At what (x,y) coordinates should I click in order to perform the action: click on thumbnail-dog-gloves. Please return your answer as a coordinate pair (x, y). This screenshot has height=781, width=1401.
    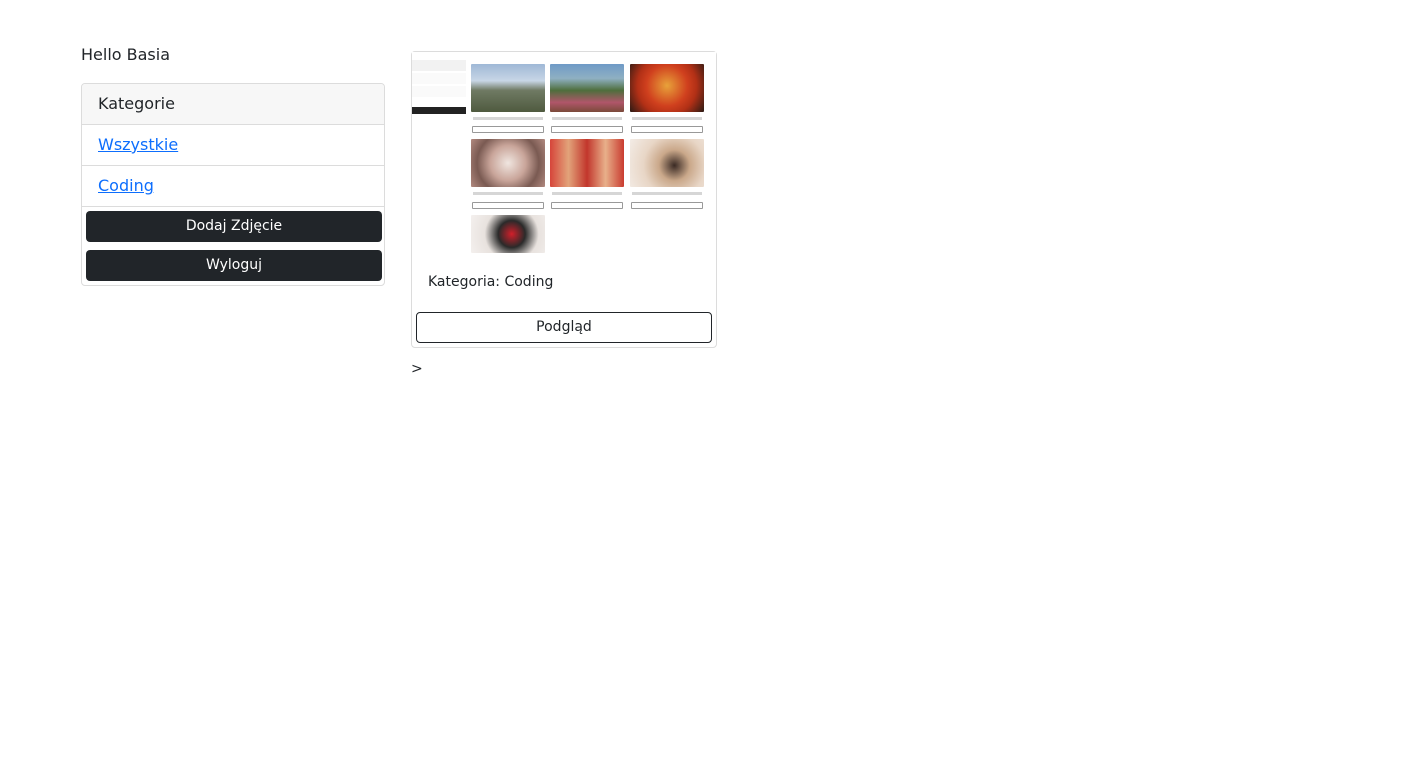
    Looking at the image, I should click on (508, 234).